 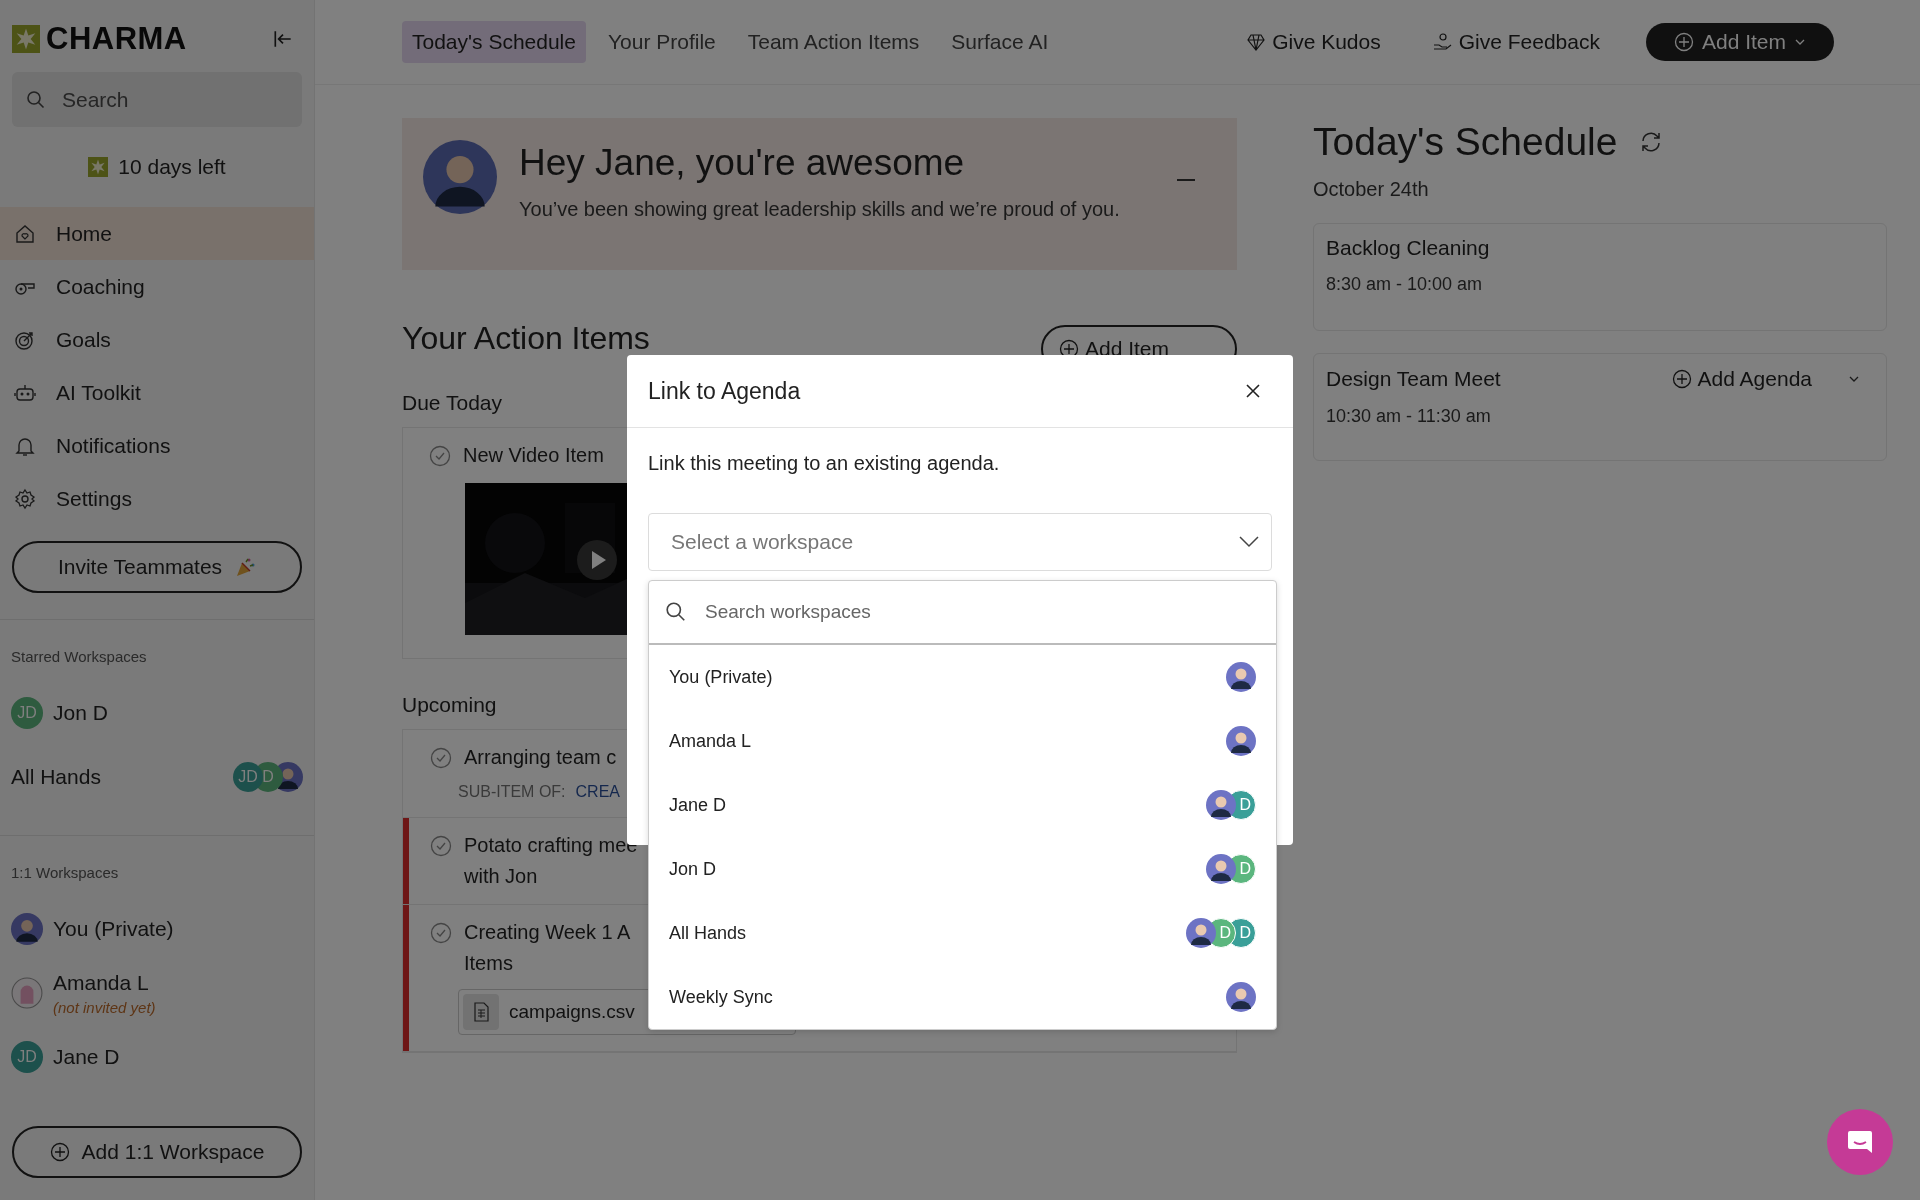 I want to click on nav-tab: Your Profile, so click(x=661, y=42).